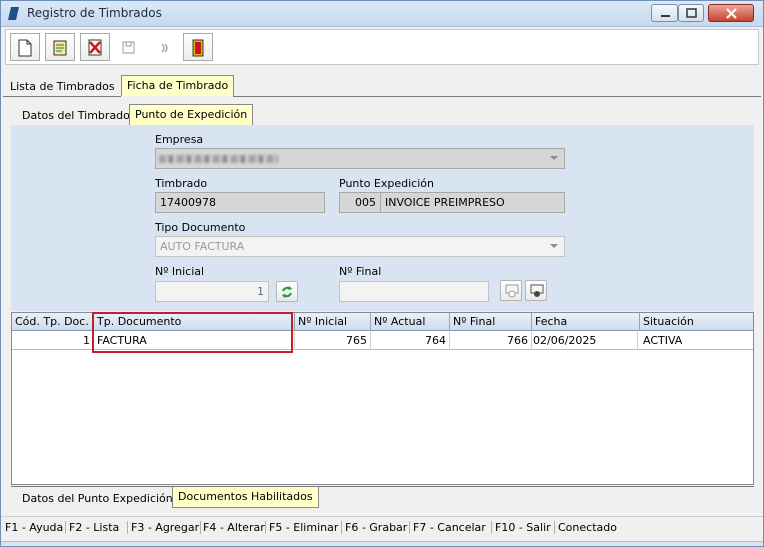 The image size is (764, 547). Describe the element at coordinates (472, 202) in the screenshot. I see `punto-desc-field: INVOICE PREIMPRESO` at that location.